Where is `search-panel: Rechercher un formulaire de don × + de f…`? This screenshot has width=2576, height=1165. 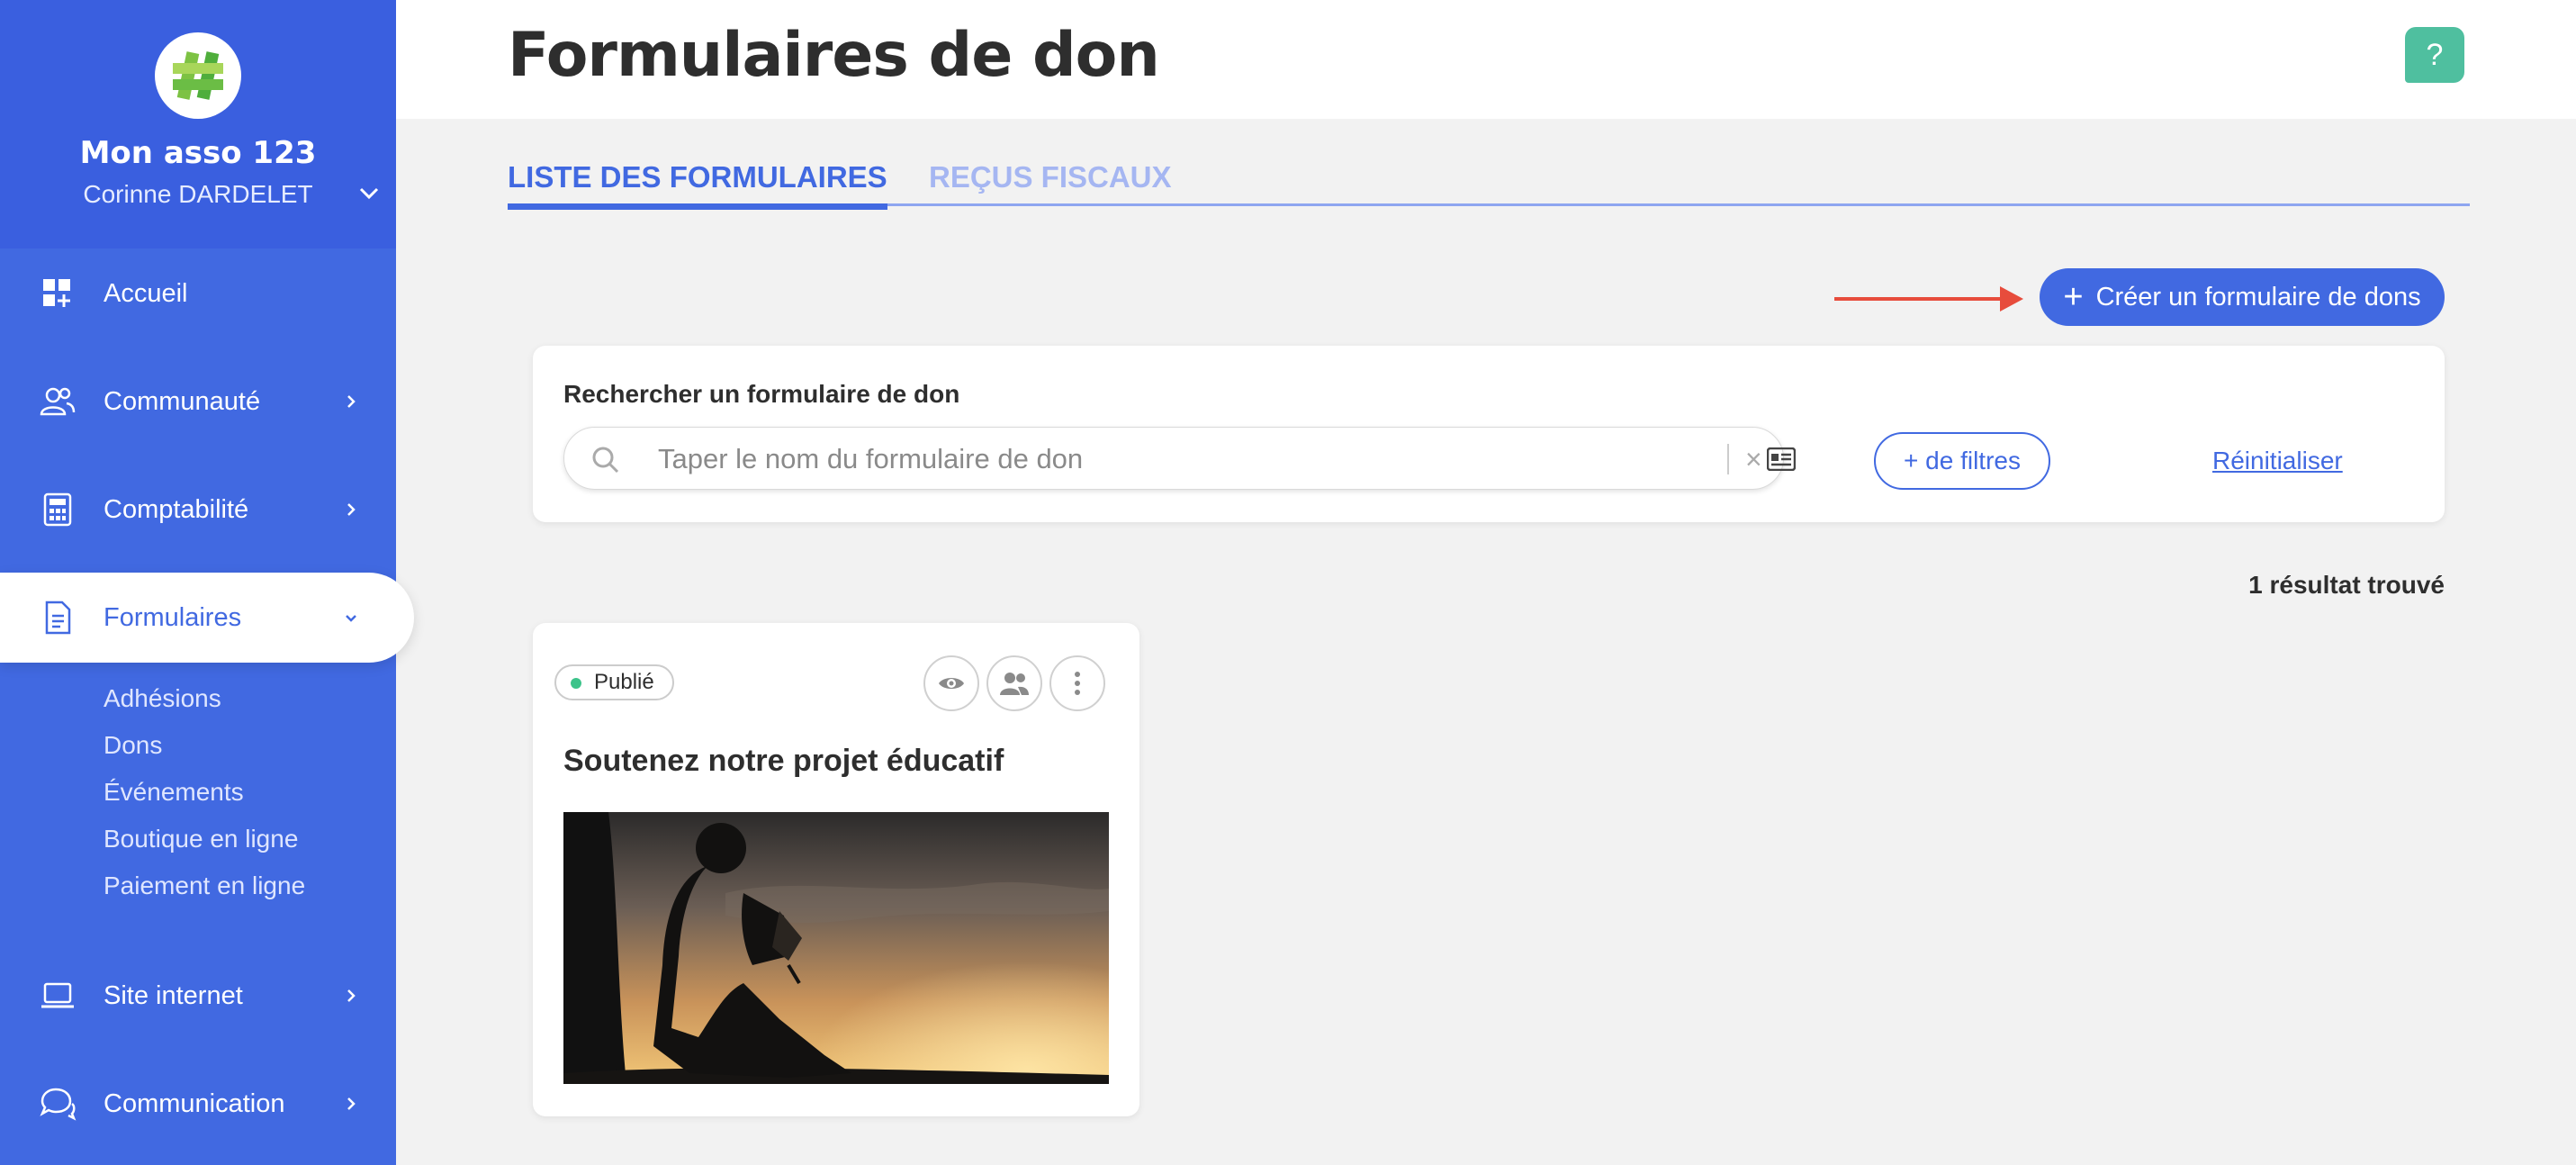 search-panel: Rechercher un formulaire de don × + de f… is located at coordinates (1489, 434).